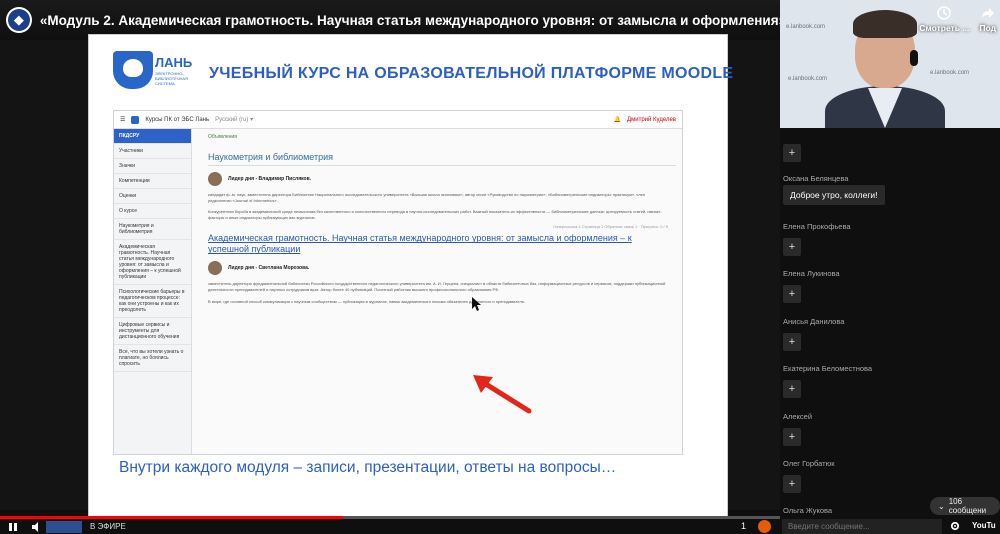  I want to click on share-icon, so click(987, 13).